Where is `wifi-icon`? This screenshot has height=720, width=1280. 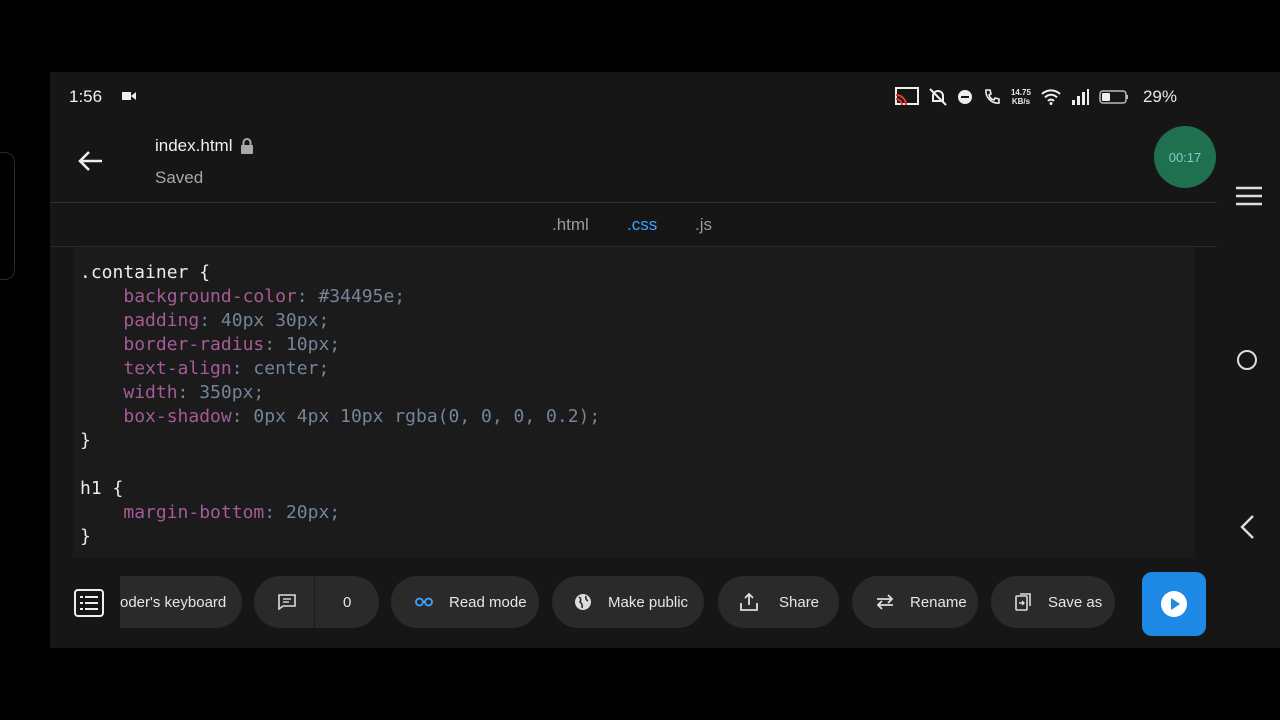
wifi-icon is located at coordinates (1051, 97).